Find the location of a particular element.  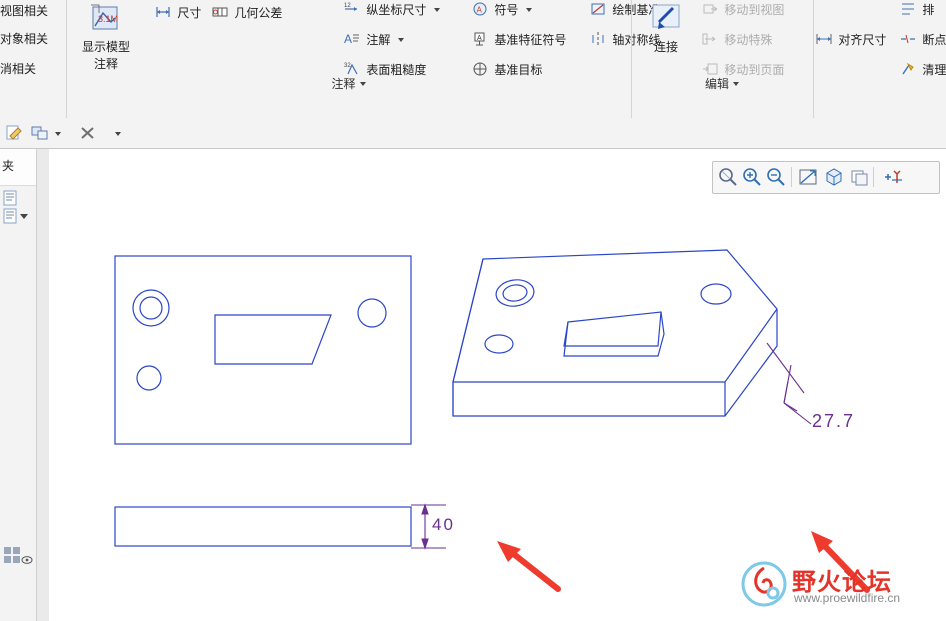

saved-views-button is located at coordinates (860, 177).